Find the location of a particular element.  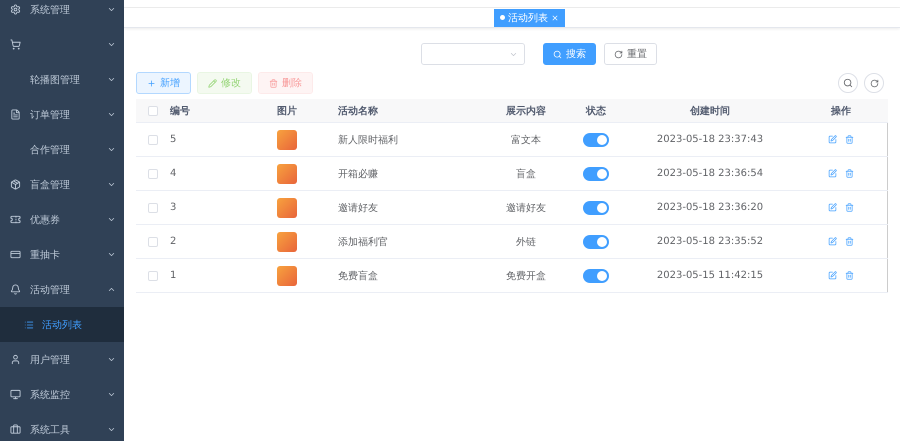

user-icon is located at coordinates (15, 359).